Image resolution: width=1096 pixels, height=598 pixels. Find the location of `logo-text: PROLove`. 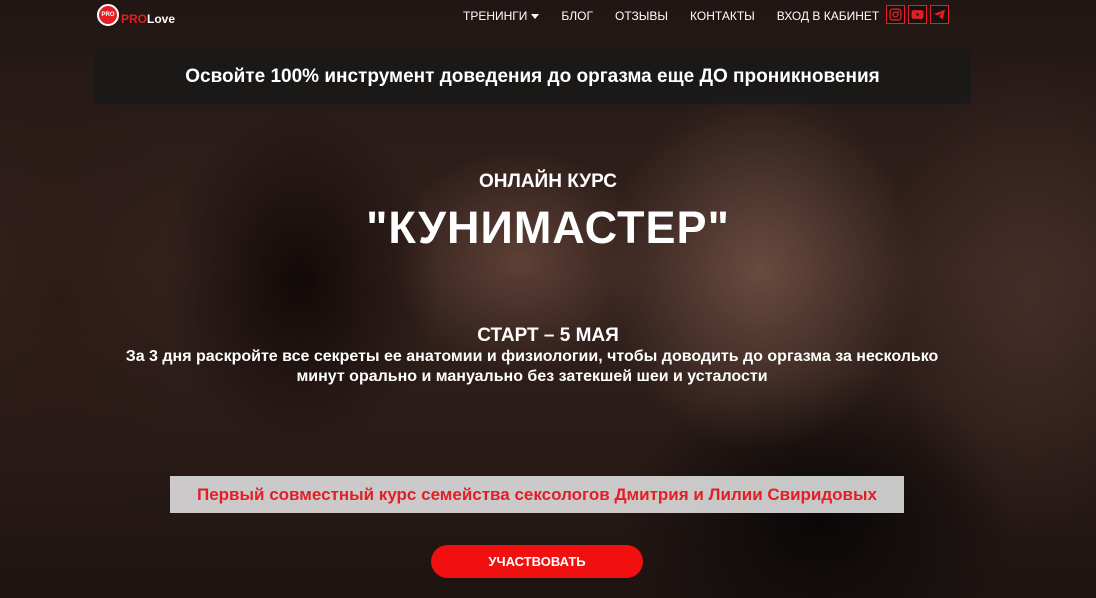

logo-text: PROLove is located at coordinates (148, 19).